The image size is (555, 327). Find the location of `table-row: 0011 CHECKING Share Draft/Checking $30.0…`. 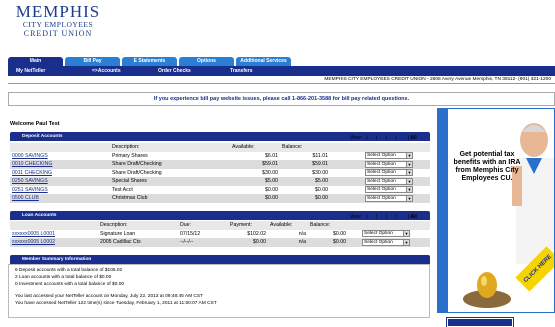

table-row: 0011 CHECKING Share Draft/Checking $30.0… is located at coordinates (220, 172).